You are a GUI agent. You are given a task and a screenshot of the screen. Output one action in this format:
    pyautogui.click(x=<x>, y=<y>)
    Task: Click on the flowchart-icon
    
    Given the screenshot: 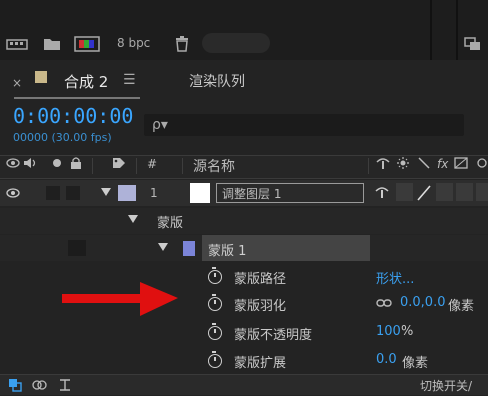 What is the action you would take?
    pyautogui.click(x=473, y=44)
    